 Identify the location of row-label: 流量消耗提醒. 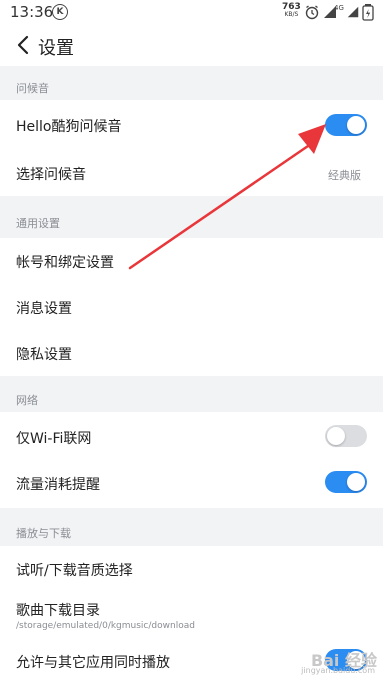
(58, 485).